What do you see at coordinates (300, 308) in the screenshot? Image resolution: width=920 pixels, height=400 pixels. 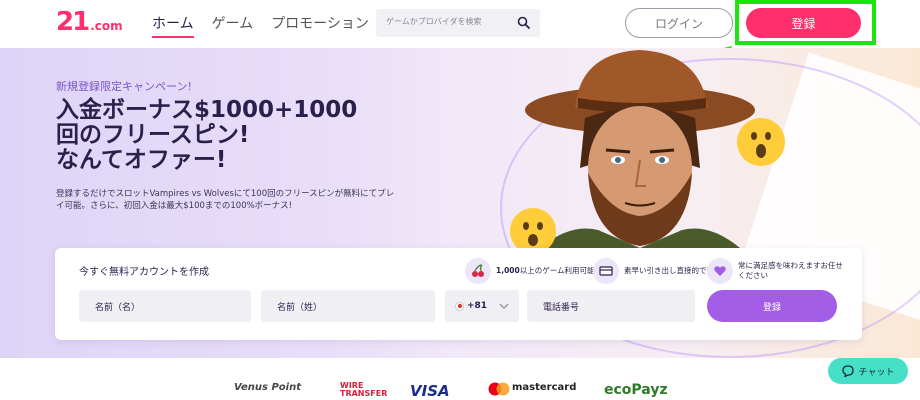 I see `last-name-placeholder: 名前（姓）` at bounding box center [300, 308].